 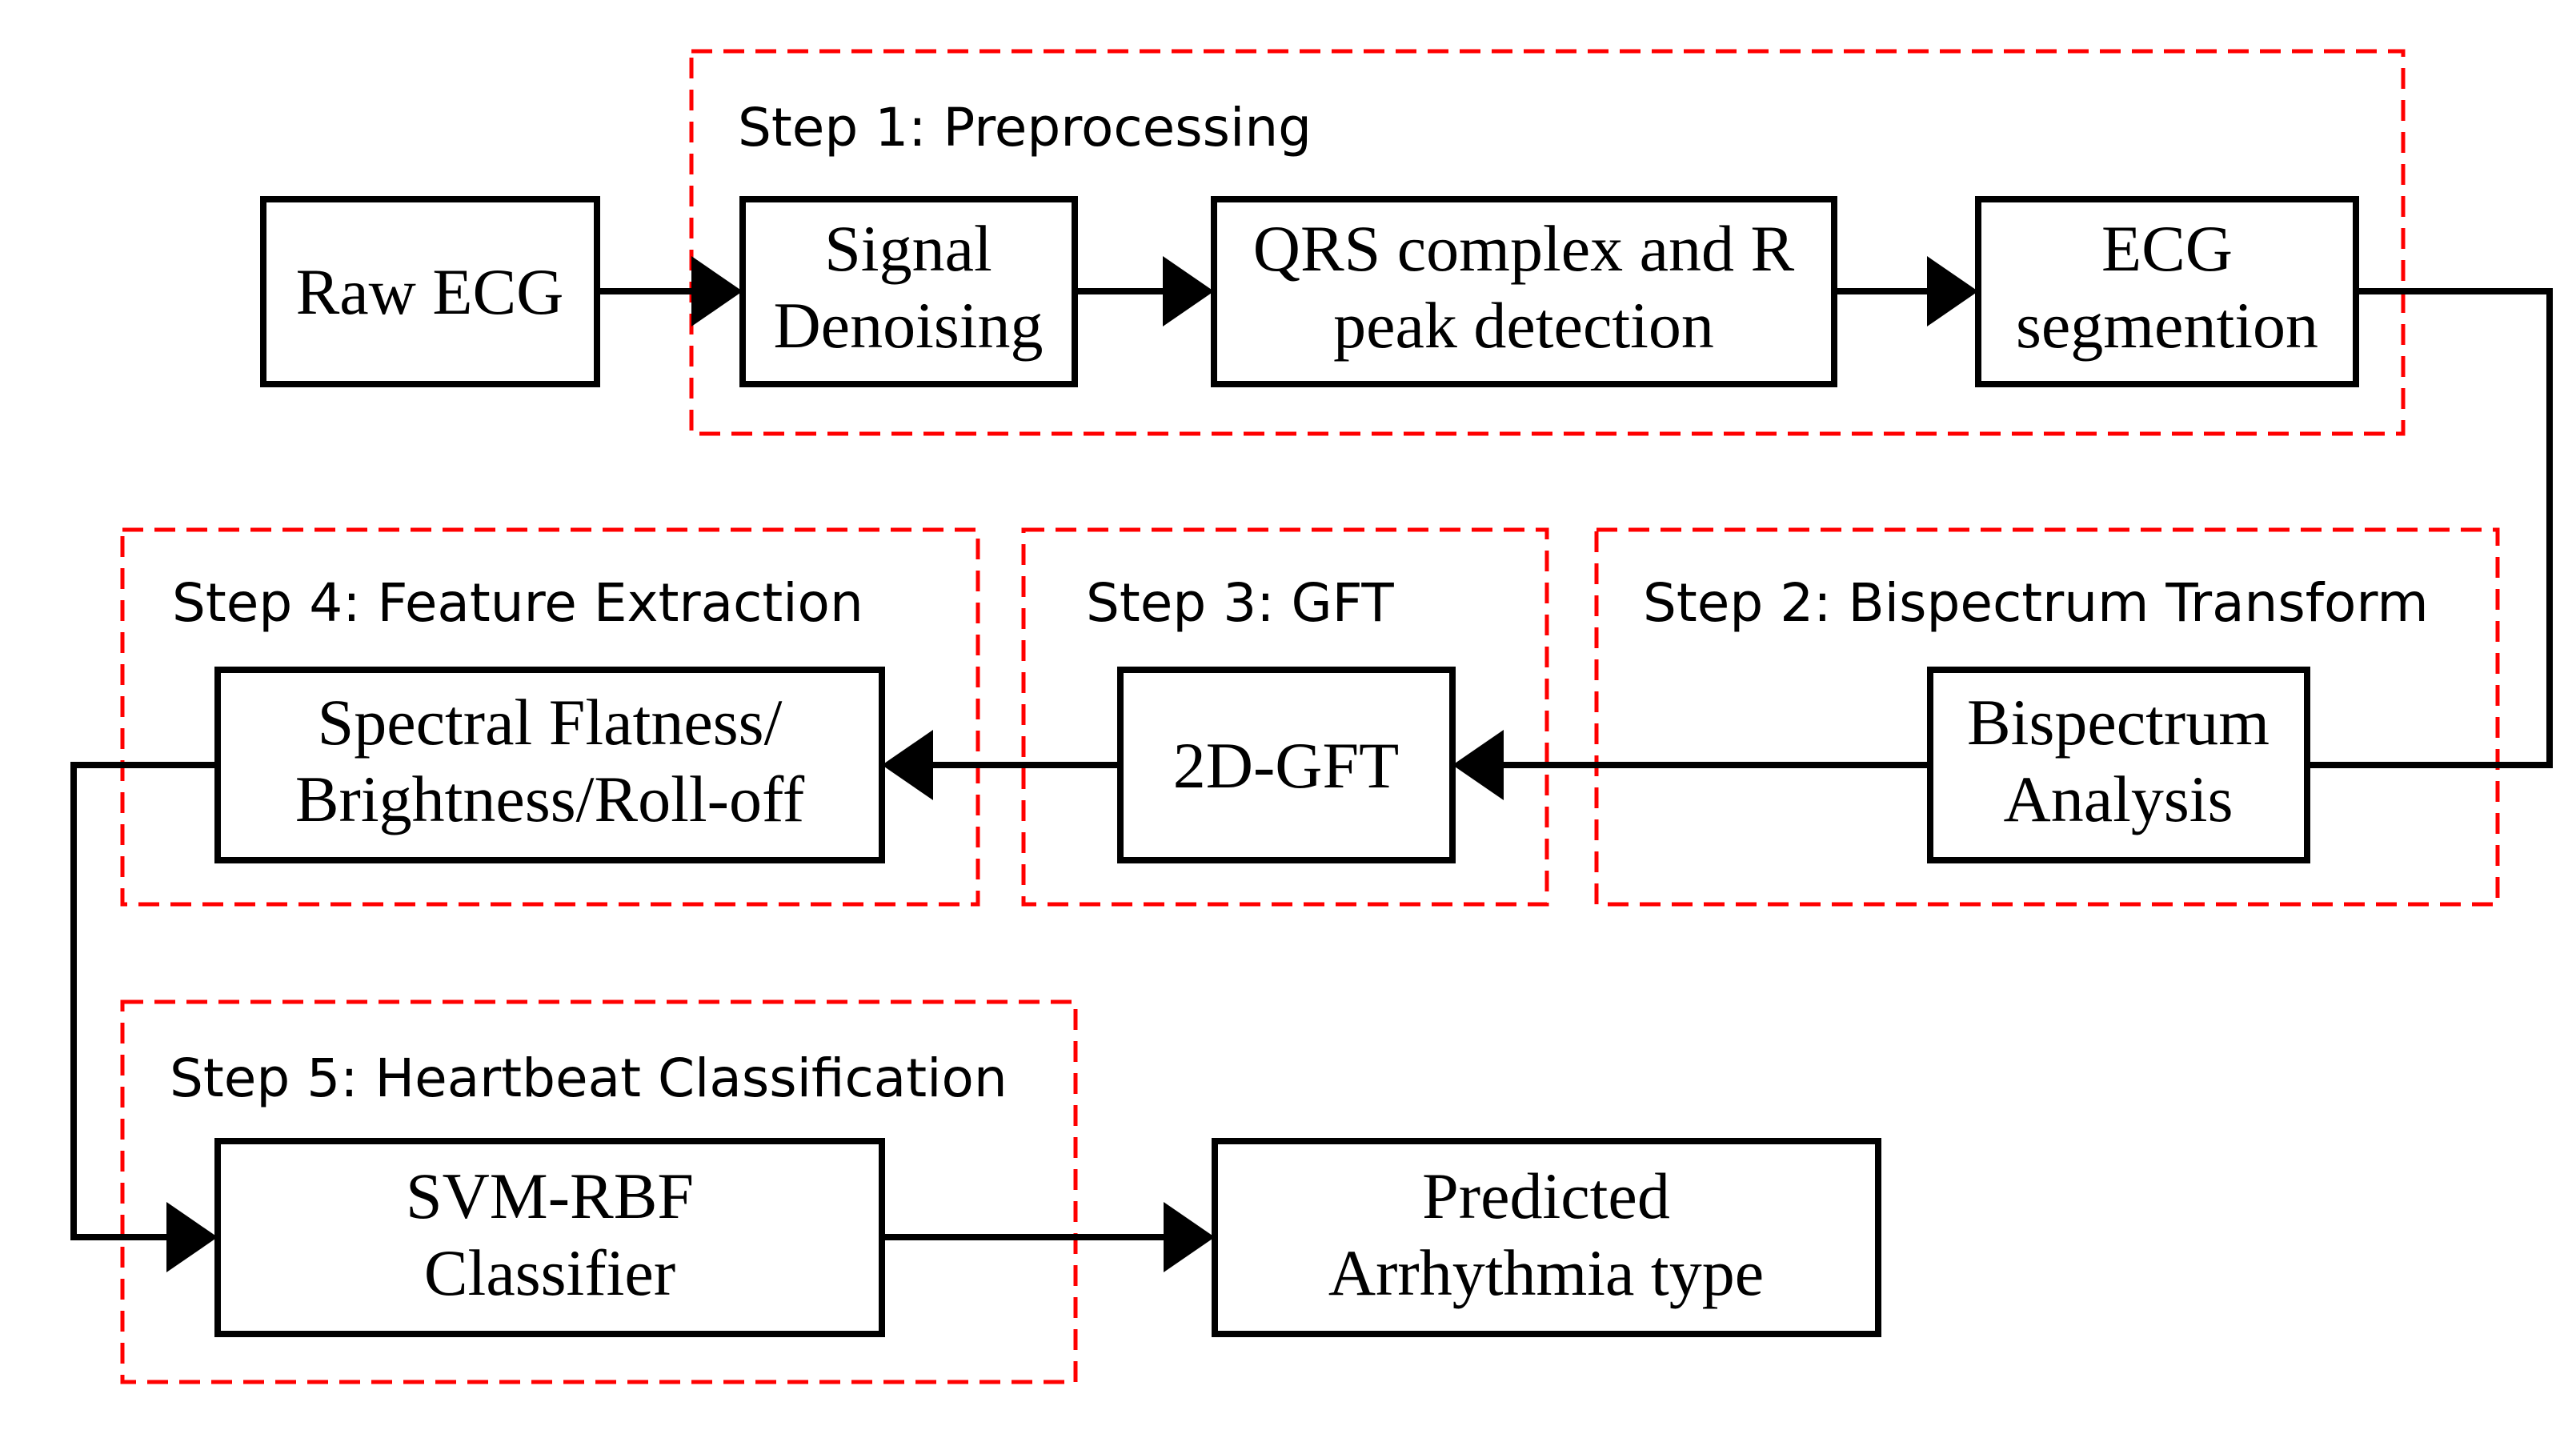 What do you see at coordinates (1524, 249) in the screenshot?
I see `node-qrs-detection-line1: QRS complex and R` at bounding box center [1524, 249].